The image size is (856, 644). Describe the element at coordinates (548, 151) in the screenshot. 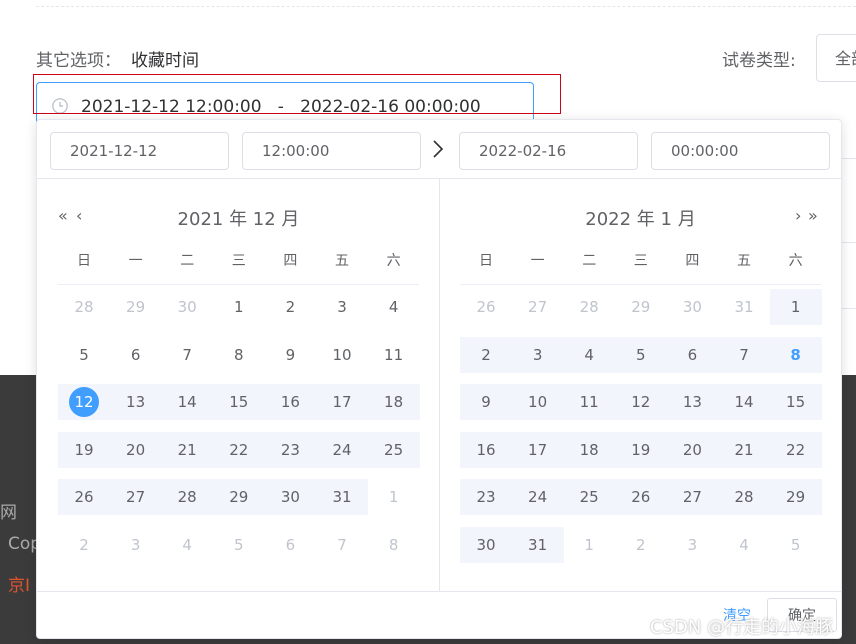

I see `end-date-input: 2022-02-16` at that location.